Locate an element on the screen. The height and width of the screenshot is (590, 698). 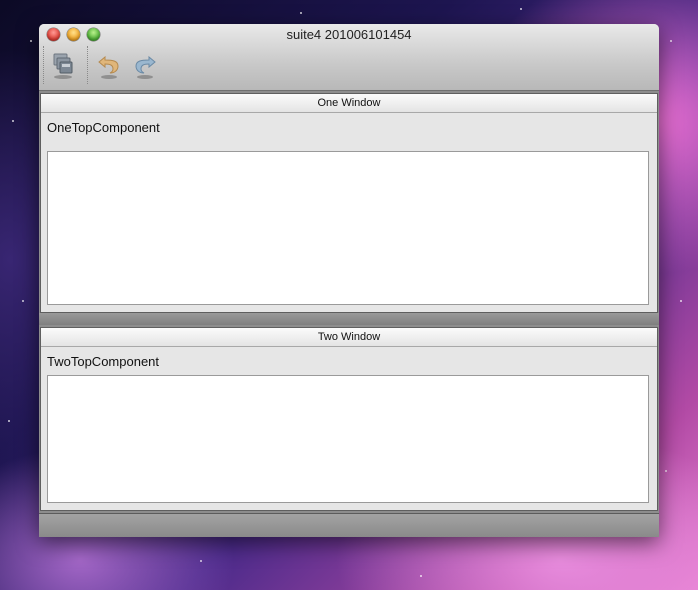
save-all-icon is located at coordinates (63, 66).